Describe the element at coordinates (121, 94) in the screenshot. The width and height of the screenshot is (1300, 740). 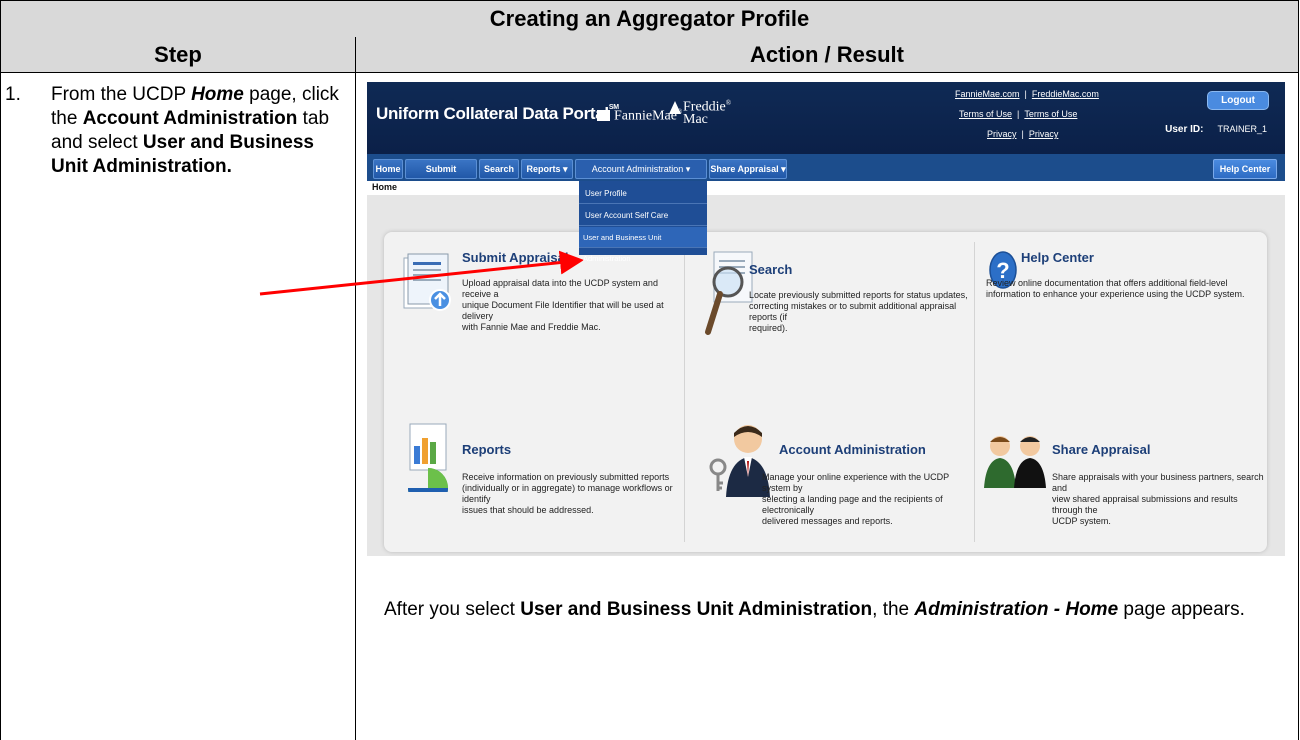
I see `step-text-part: From the UCDP` at that location.